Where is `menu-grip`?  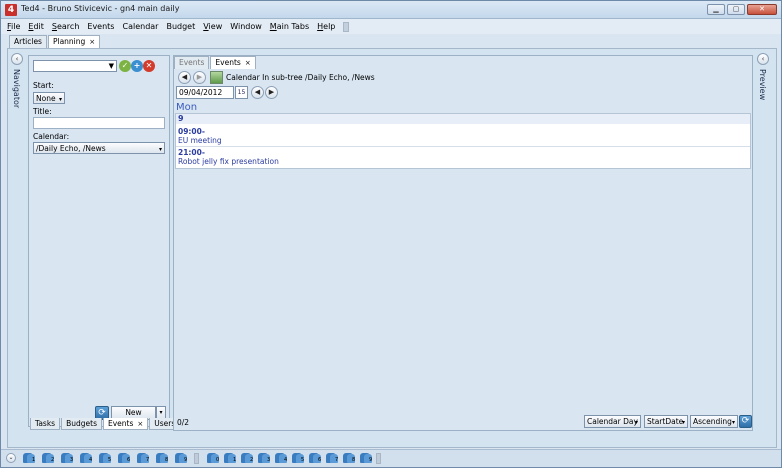
menu-grip is located at coordinates (346, 26).